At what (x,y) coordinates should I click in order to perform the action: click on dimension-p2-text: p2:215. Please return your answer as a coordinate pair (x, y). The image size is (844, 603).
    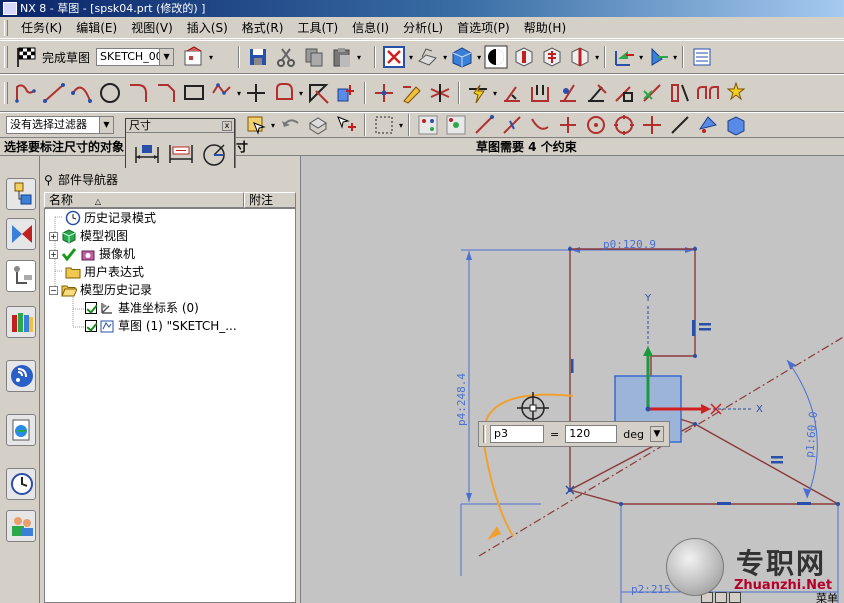
    Looking at the image, I should click on (651, 589).